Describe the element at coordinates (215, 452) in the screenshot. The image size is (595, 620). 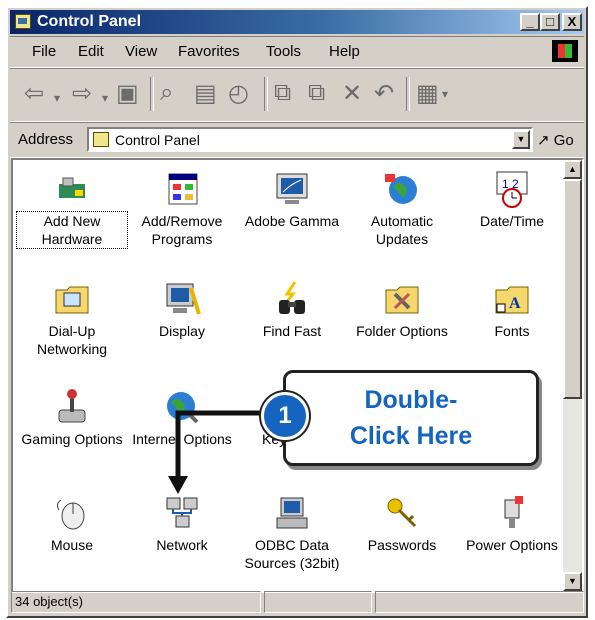
I see `callout-arrow` at that location.